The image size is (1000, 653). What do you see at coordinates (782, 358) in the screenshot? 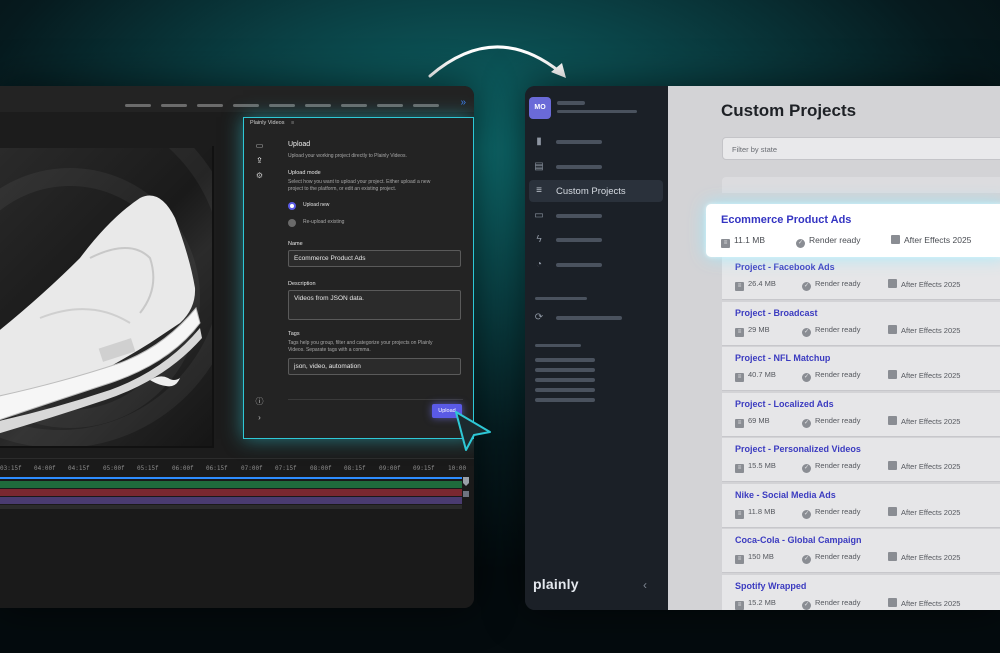
I see `project-name: Project - NFL Matchup` at bounding box center [782, 358].